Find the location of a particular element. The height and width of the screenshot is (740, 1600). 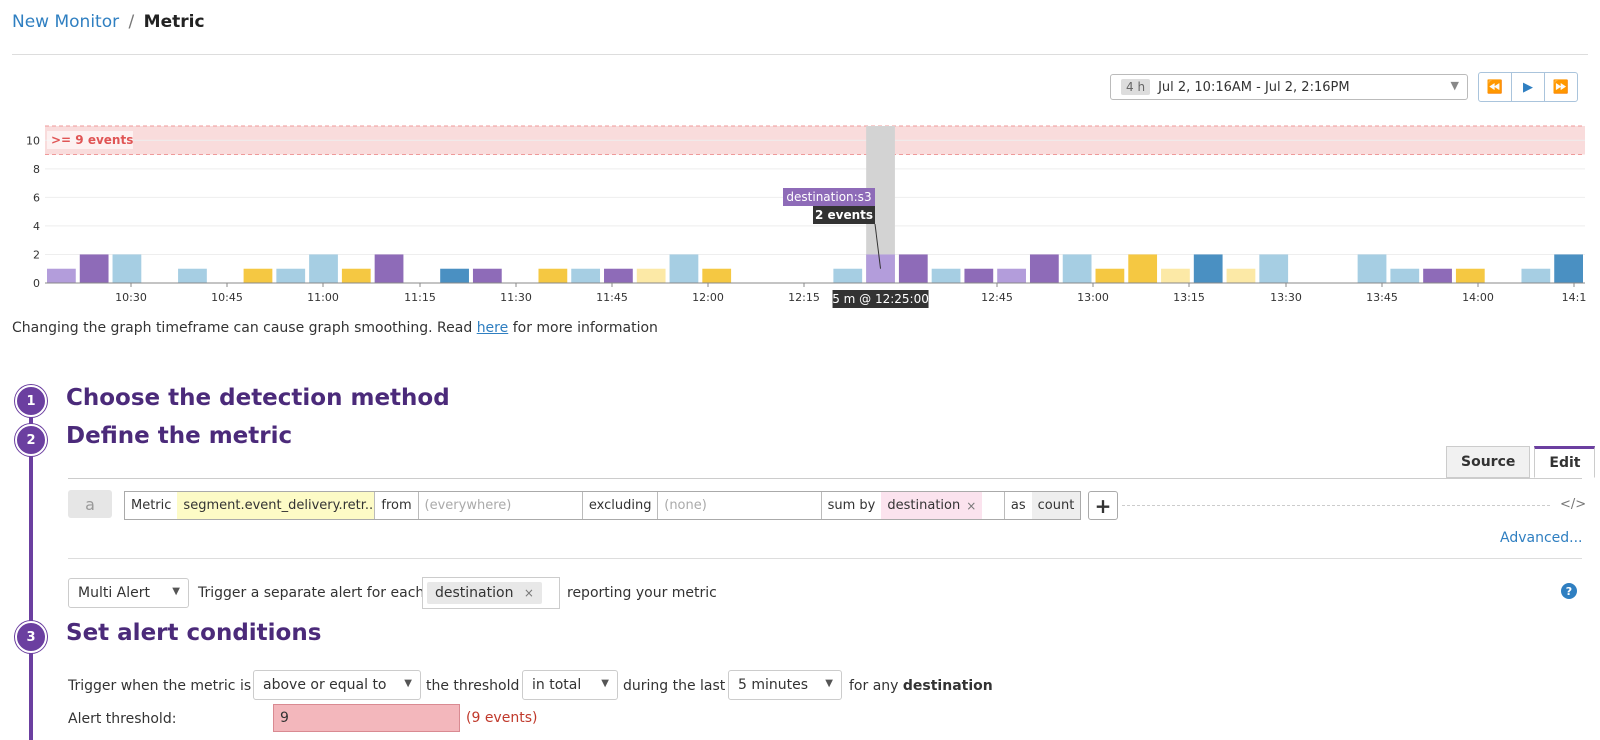

forward-icon: ⏩ is located at coordinates (1561, 87).